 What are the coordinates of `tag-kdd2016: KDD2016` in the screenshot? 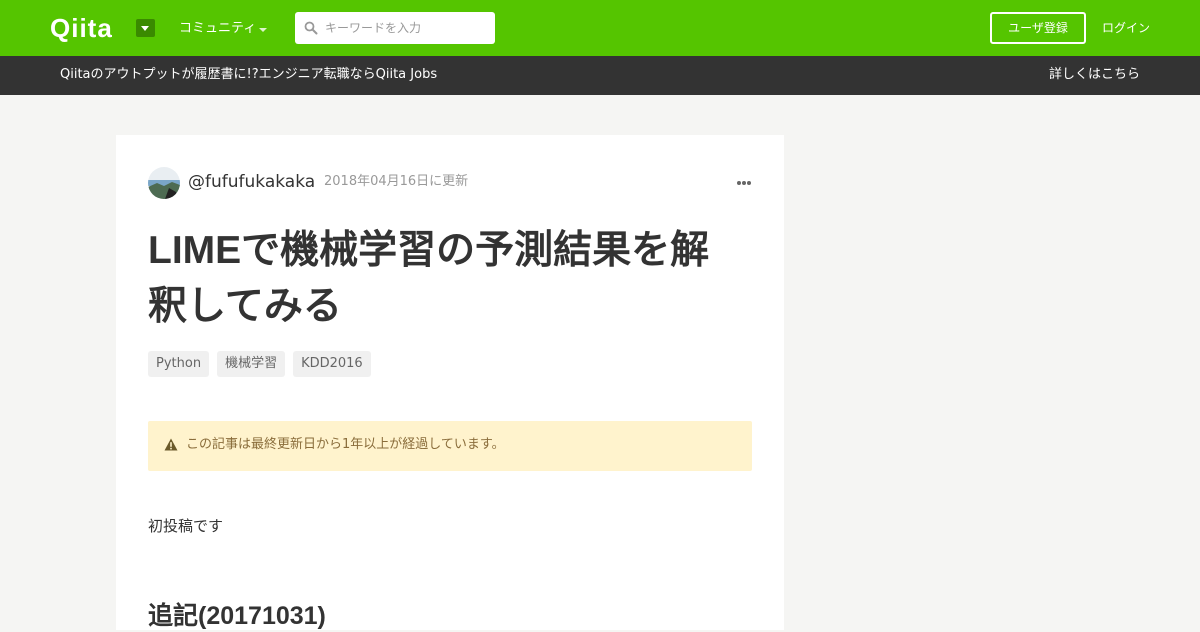 It's located at (332, 364).